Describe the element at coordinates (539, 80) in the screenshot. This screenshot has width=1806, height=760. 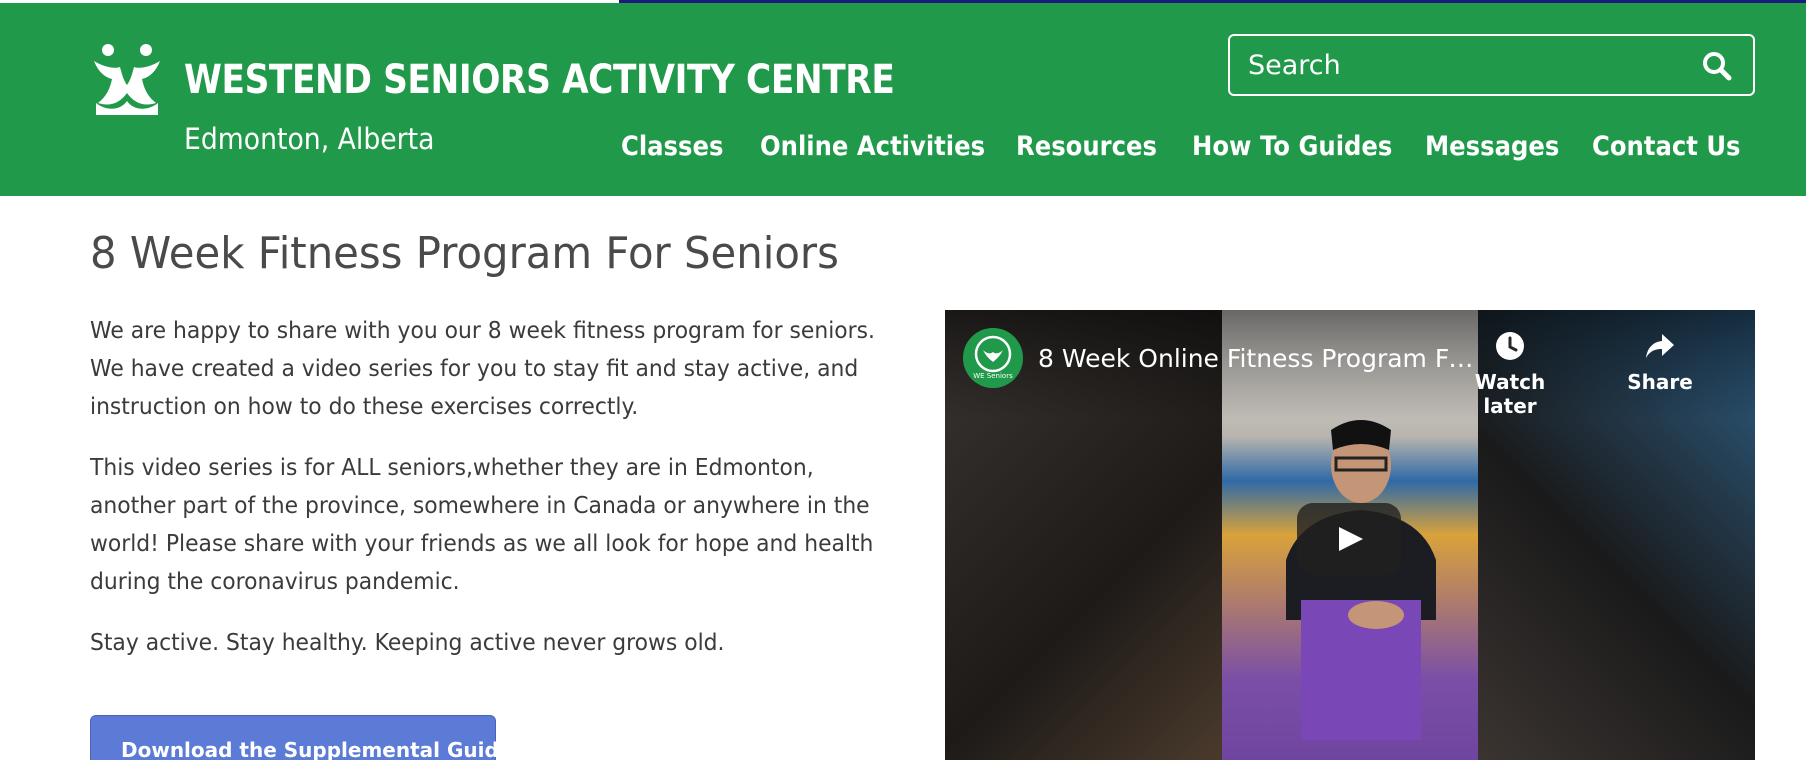
I see `site-title: WESTEND SENIORS ACTIVITY CENTRE` at that location.